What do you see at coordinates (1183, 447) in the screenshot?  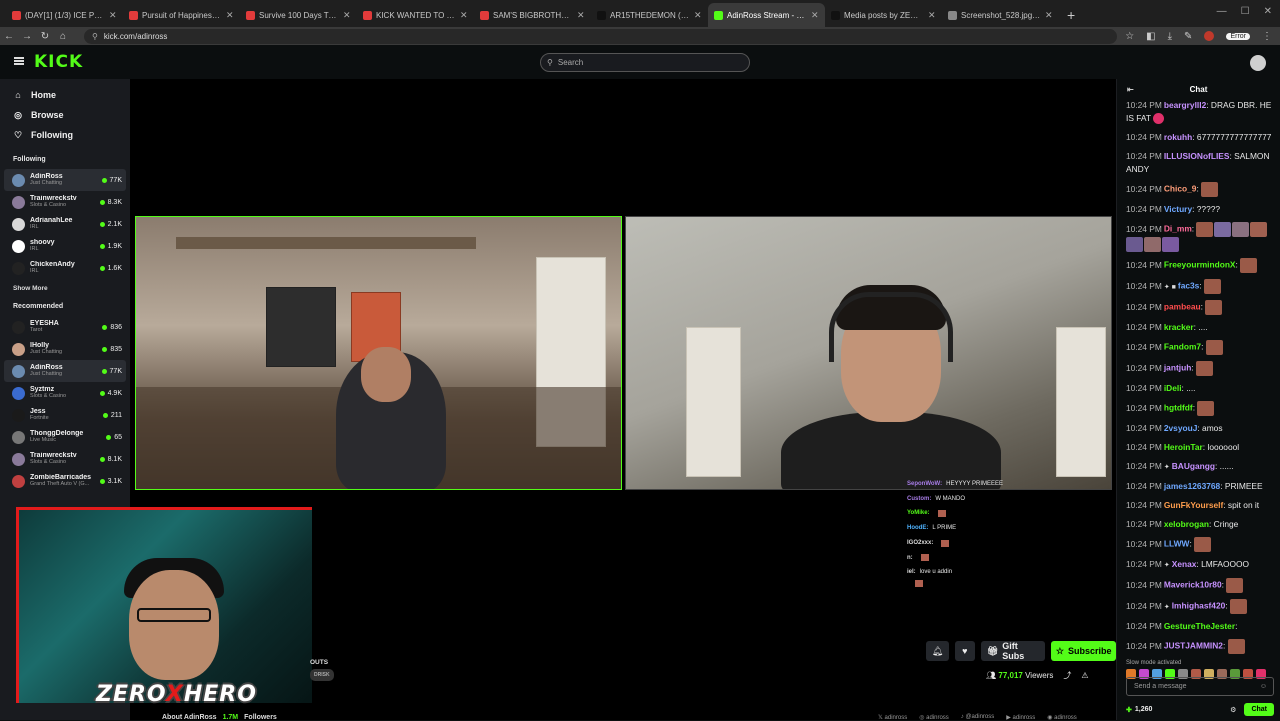 I see `chat-username: HeroinTar` at bounding box center [1183, 447].